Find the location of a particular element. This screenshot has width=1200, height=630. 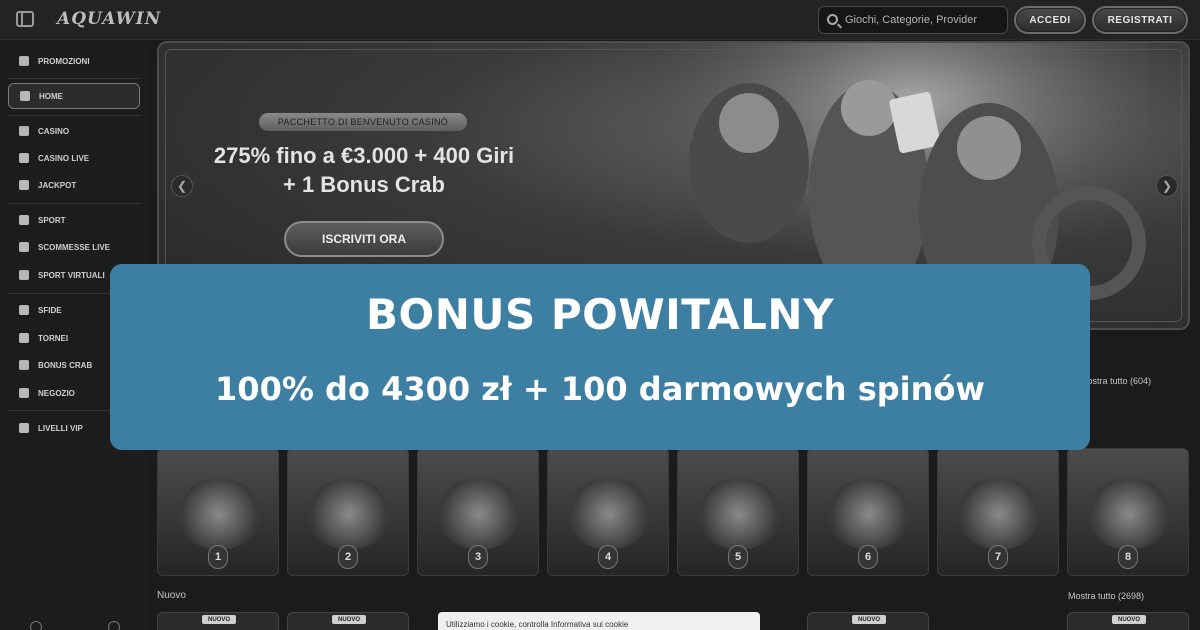

game-card: 7 is located at coordinates (998, 512).